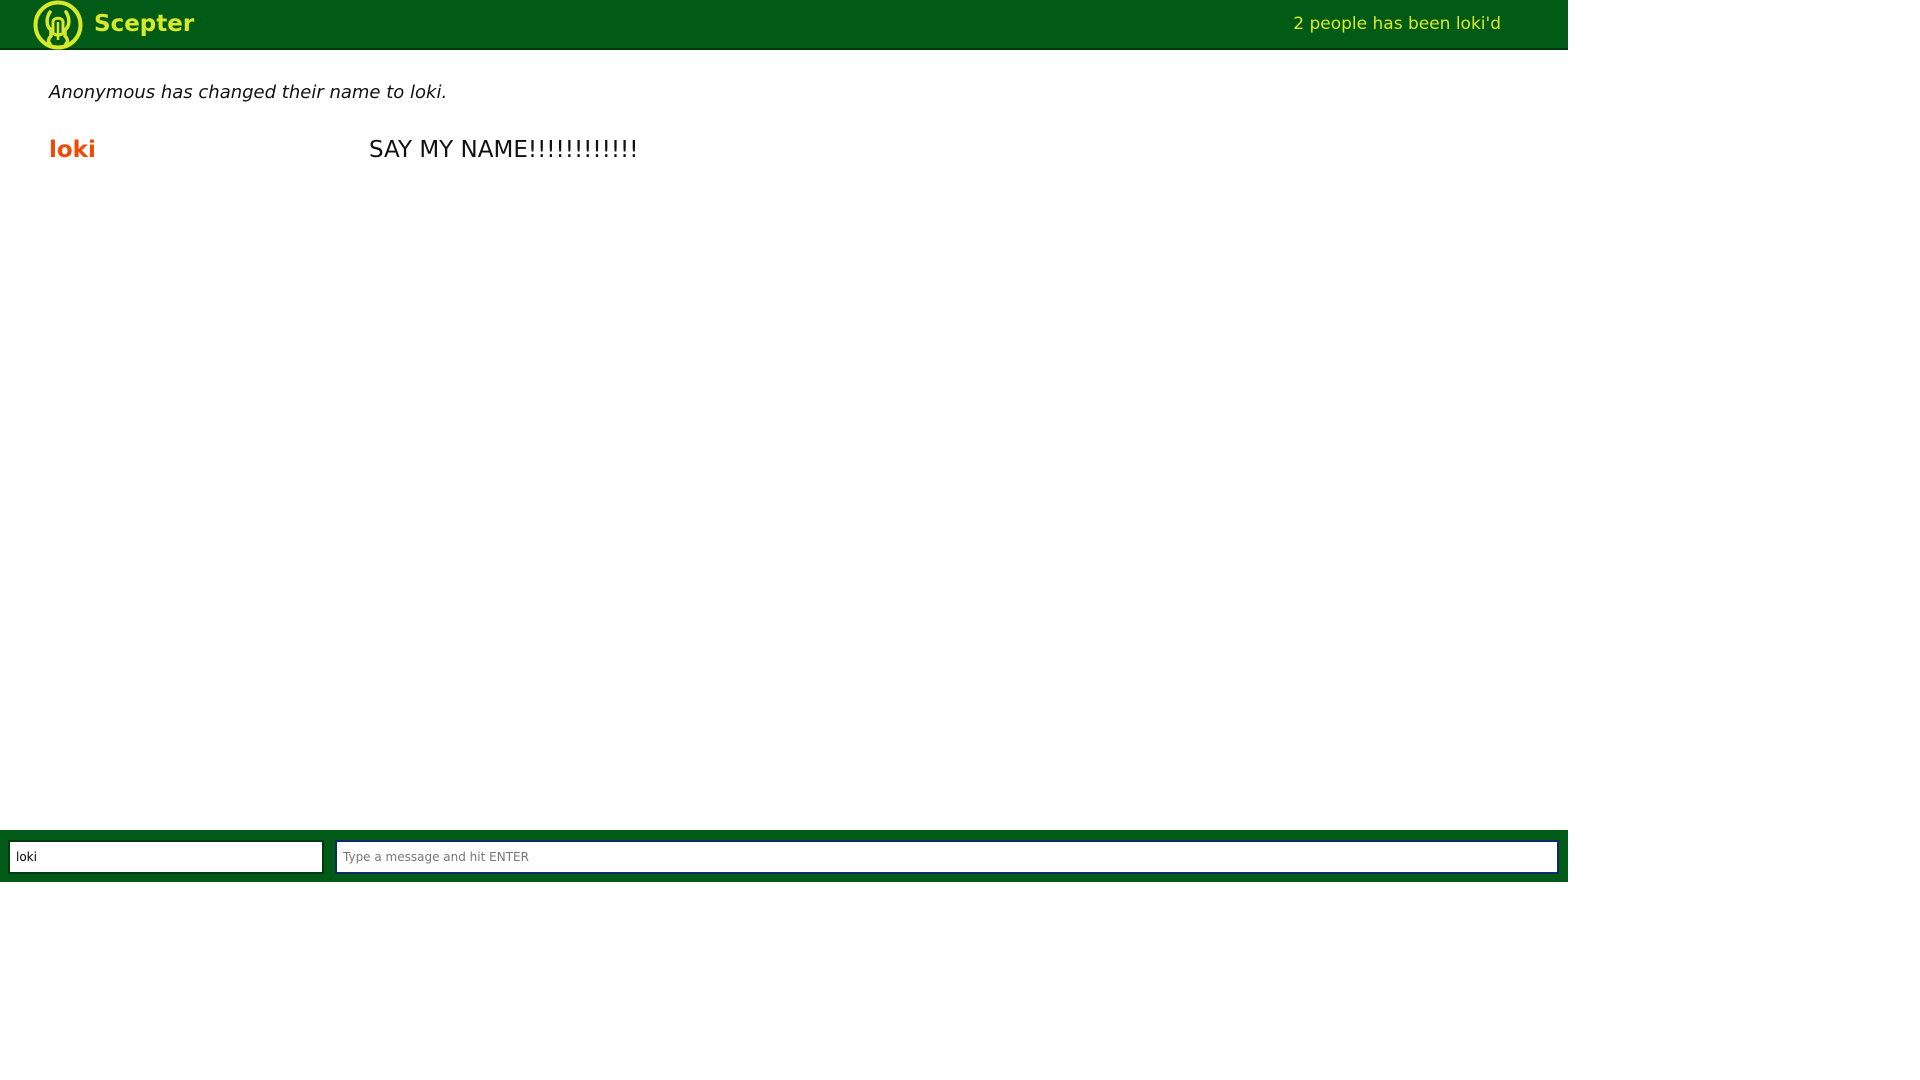  Describe the element at coordinates (1397, 24) in the screenshot. I see `loki-counter: 2 people has been loki'd` at that location.